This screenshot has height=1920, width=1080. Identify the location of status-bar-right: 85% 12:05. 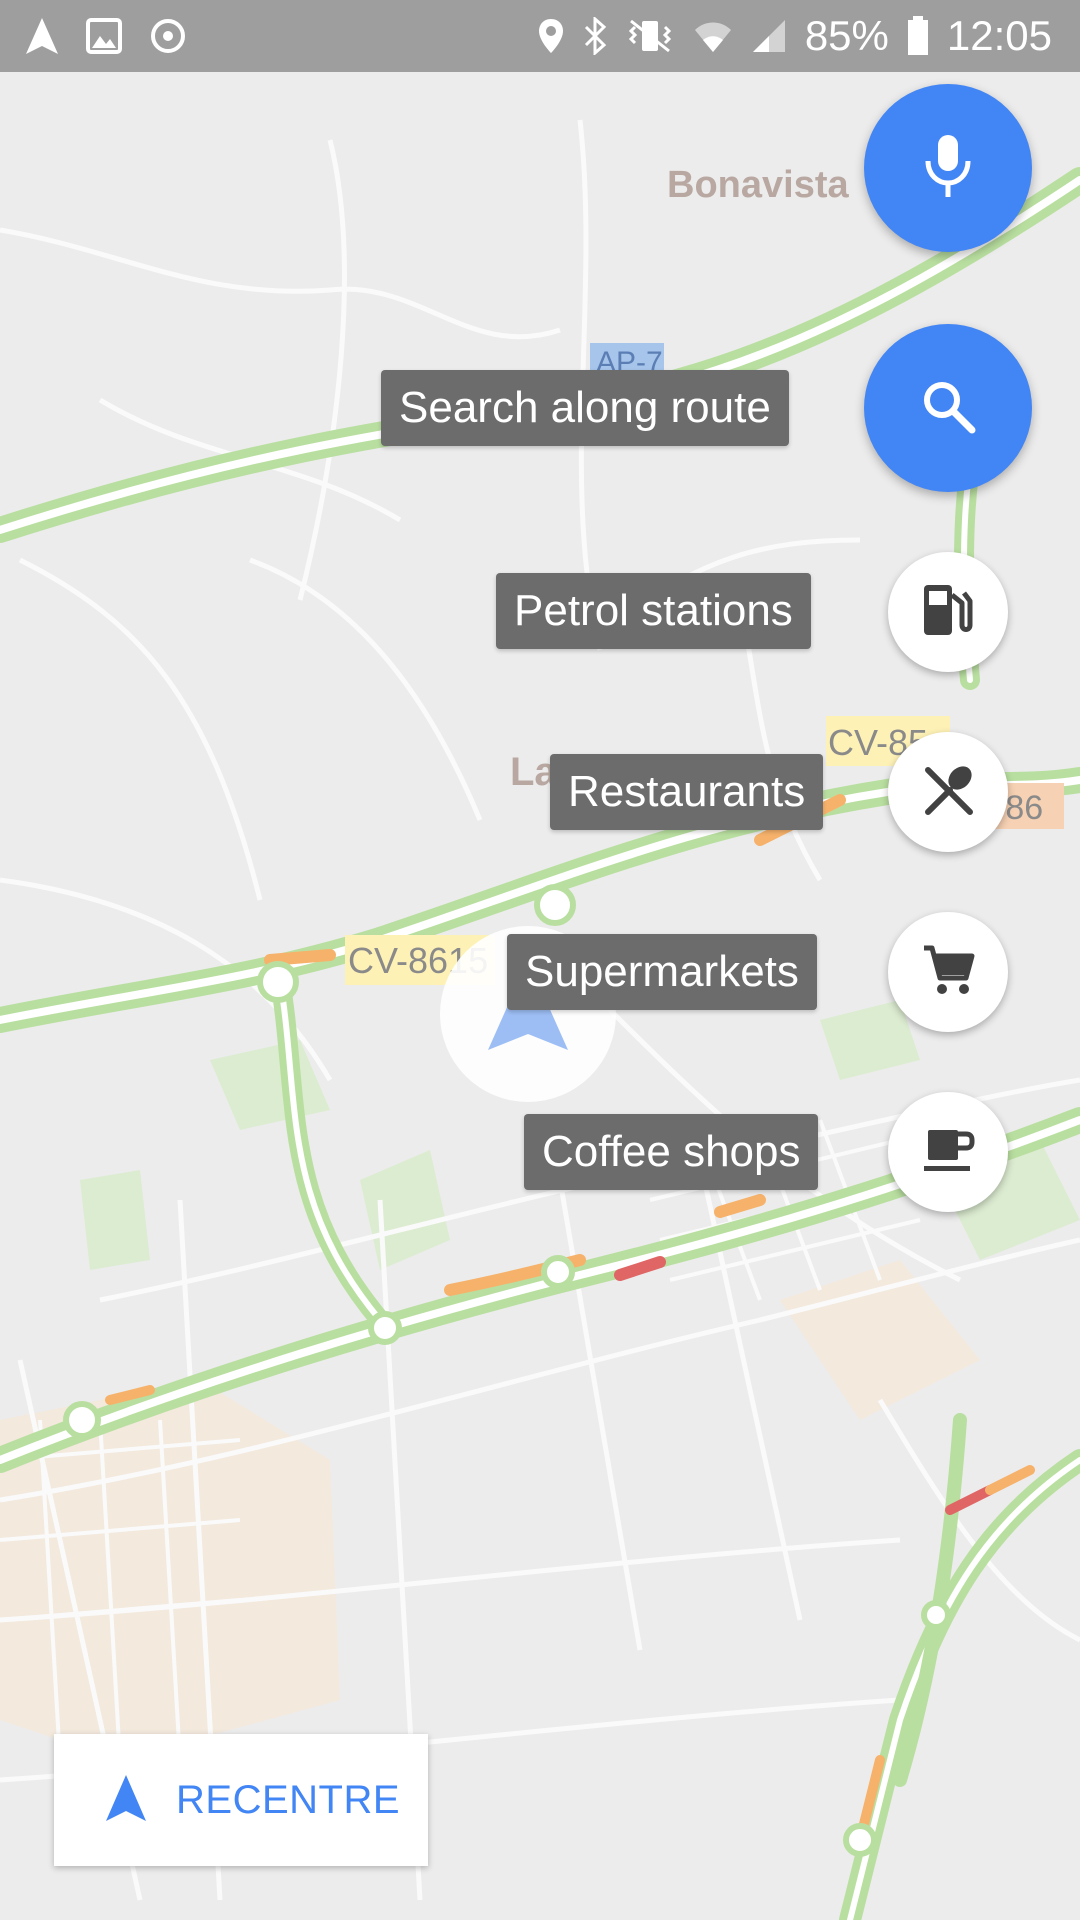
(794, 36).